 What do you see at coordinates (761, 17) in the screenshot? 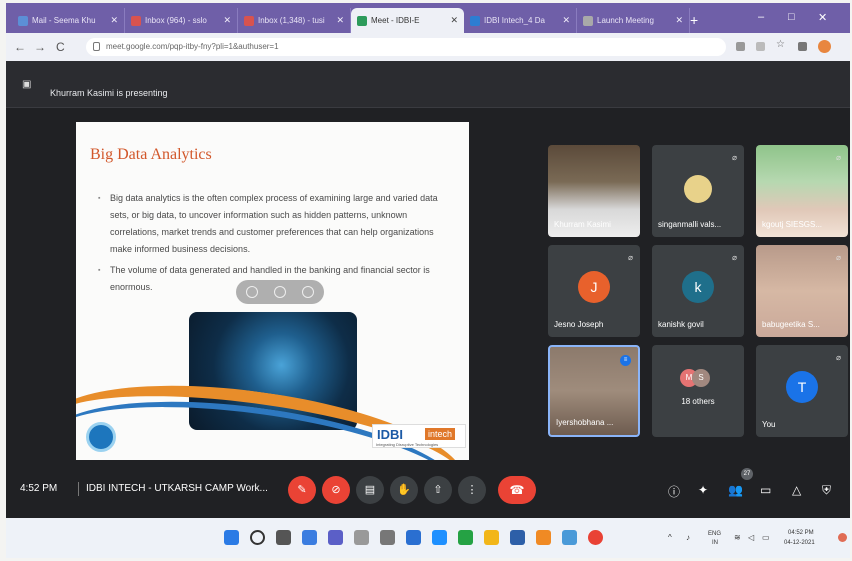
I see `window-minimize-button: –` at bounding box center [761, 17].